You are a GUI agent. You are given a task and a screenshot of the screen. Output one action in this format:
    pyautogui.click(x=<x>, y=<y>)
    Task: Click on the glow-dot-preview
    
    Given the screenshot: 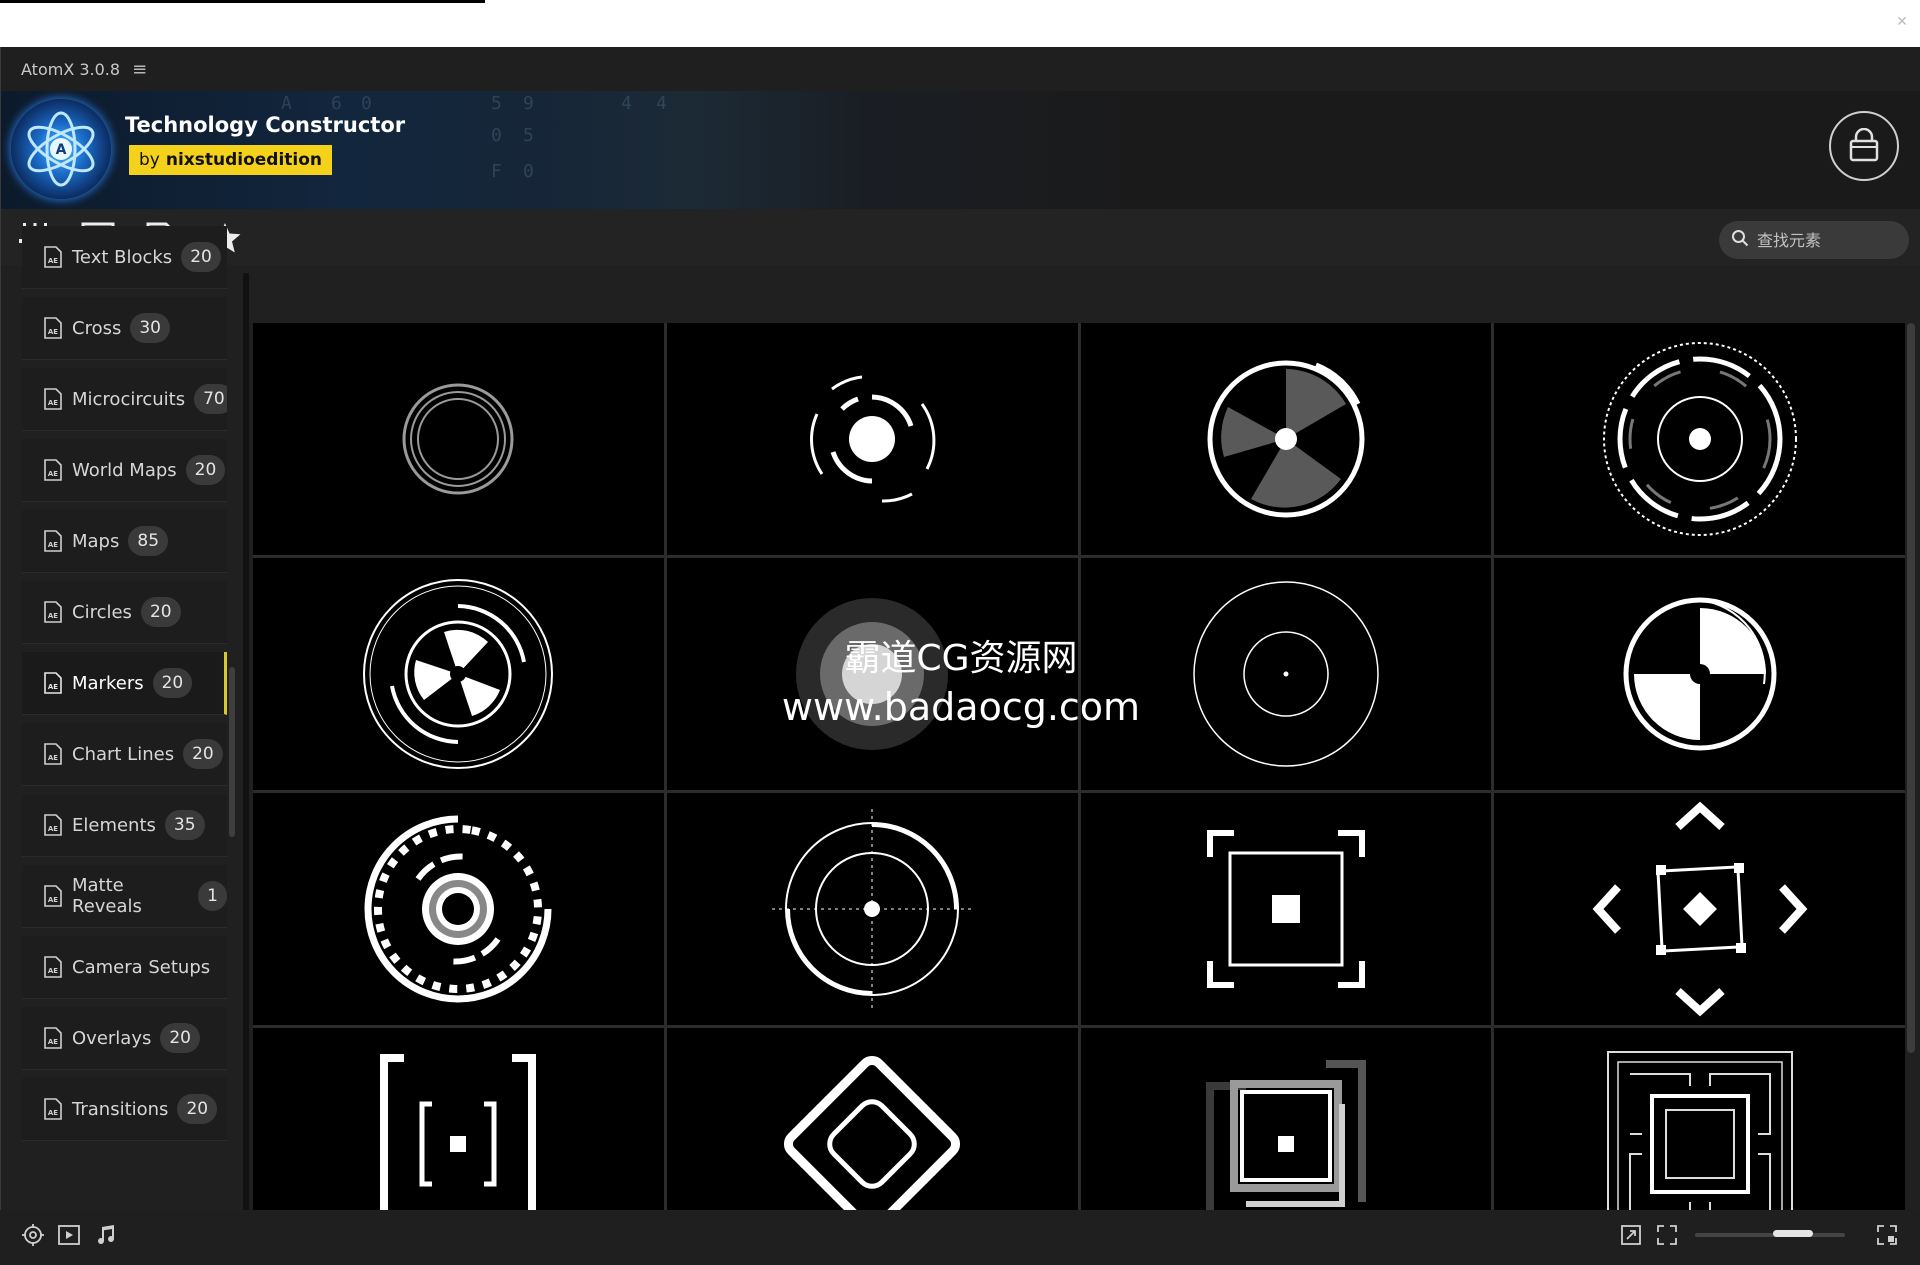 What is the action you would take?
    pyautogui.click(x=872, y=674)
    